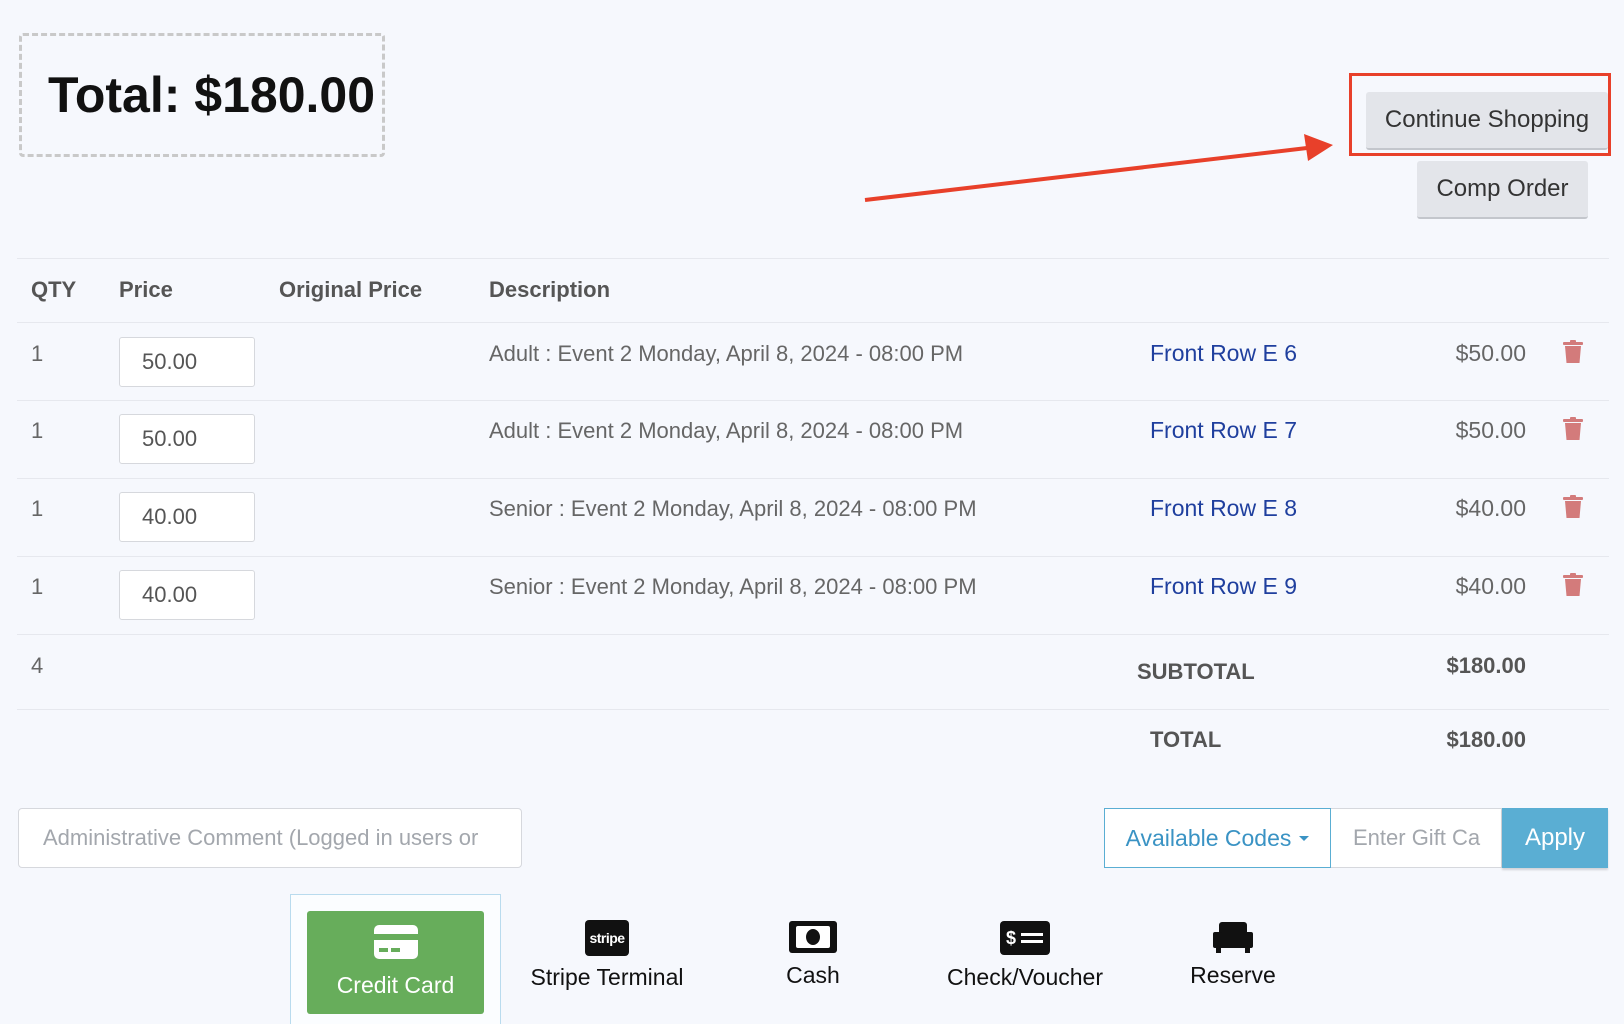 The width and height of the screenshot is (1624, 1024). What do you see at coordinates (54, 289) in the screenshot?
I see `col-header-qty: QTY` at bounding box center [54, 289].